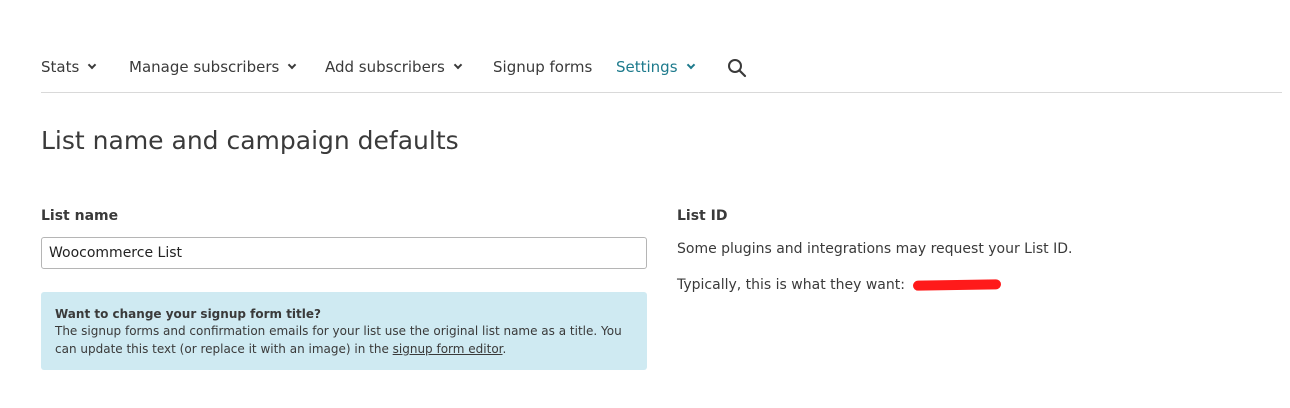 The height and width of the screenshot is (408, 1290). I want to click on redacted-list-id, so click(957, 285).